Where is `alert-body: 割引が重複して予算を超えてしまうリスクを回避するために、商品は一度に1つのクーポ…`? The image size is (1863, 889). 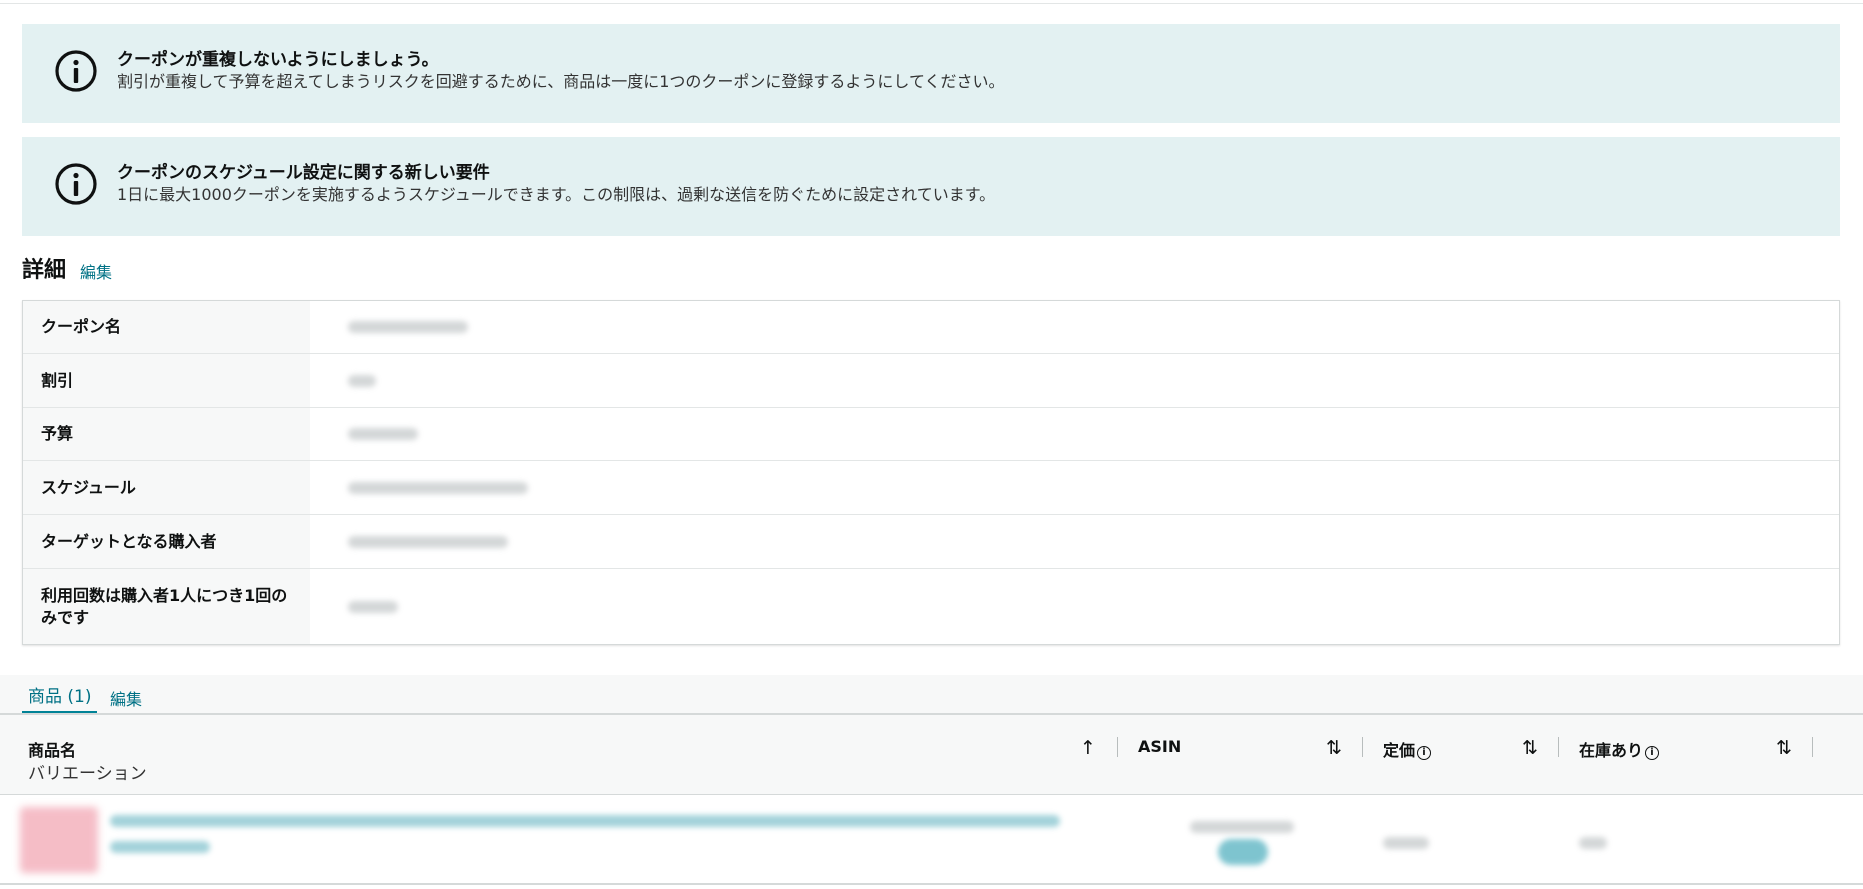
alert-body: 割引が重複して予算を超えてしまうリスクを回避するために、商品は一度に1つのクーポ… is located at coordinates (561, 81).